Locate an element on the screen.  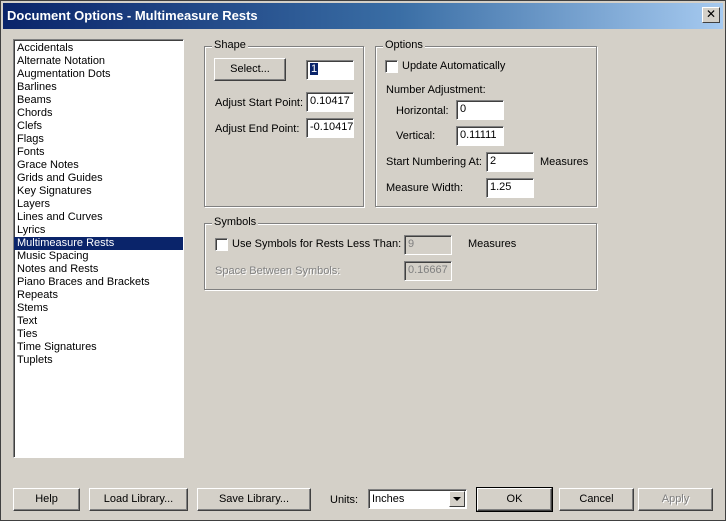
category-item: Text is located at coordinates (98, 321).